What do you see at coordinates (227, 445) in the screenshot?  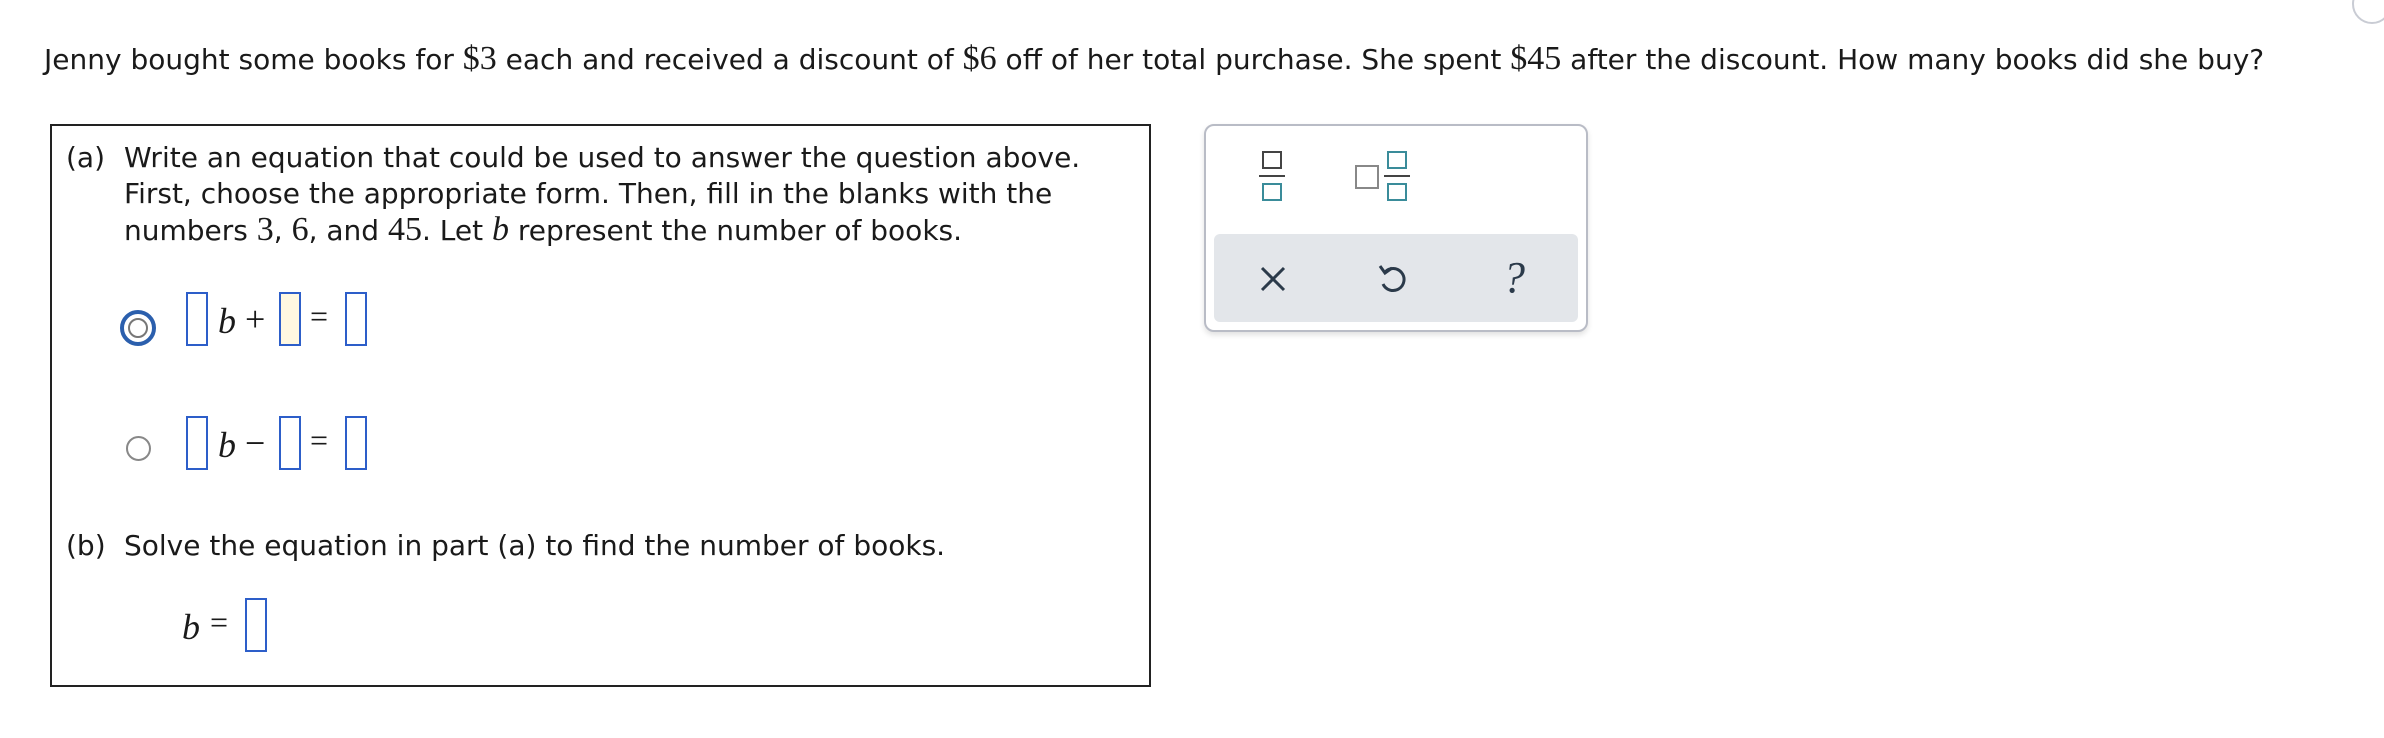 I see `option-2-variable: b` at bounding box center [227, 445].